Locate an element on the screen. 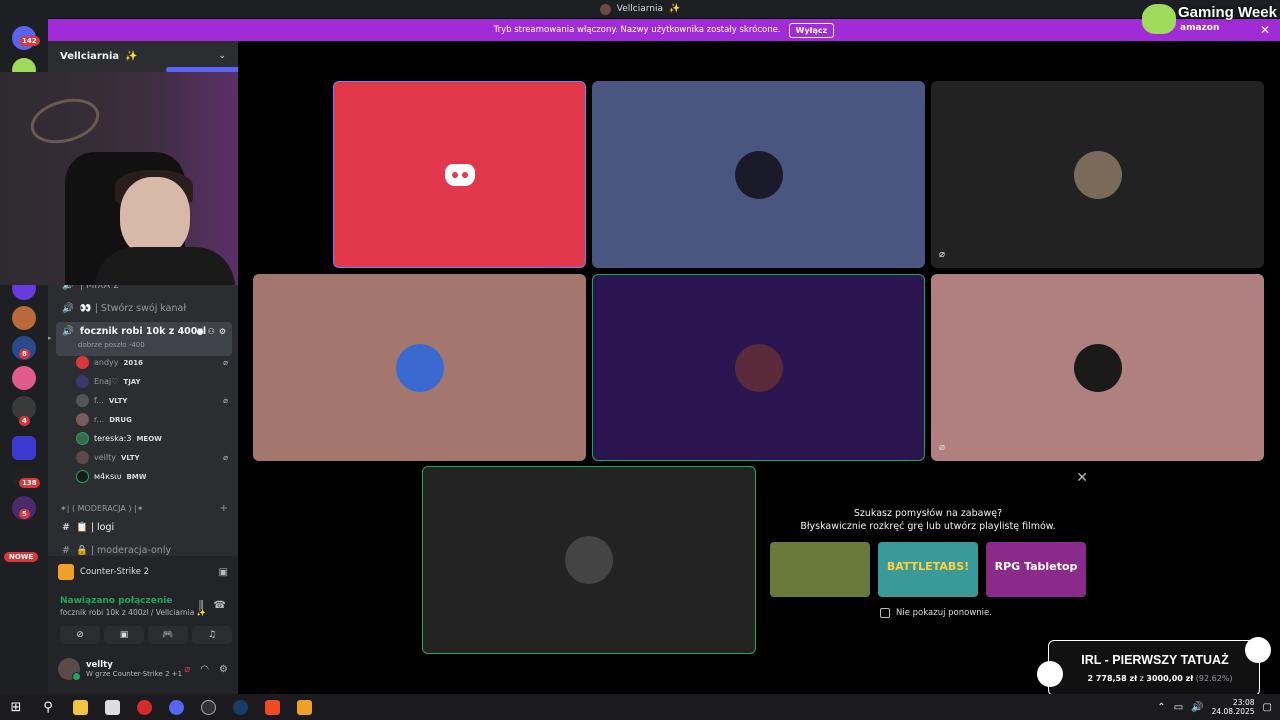  add-channel-icon: + is located at coordinates (224, 508).